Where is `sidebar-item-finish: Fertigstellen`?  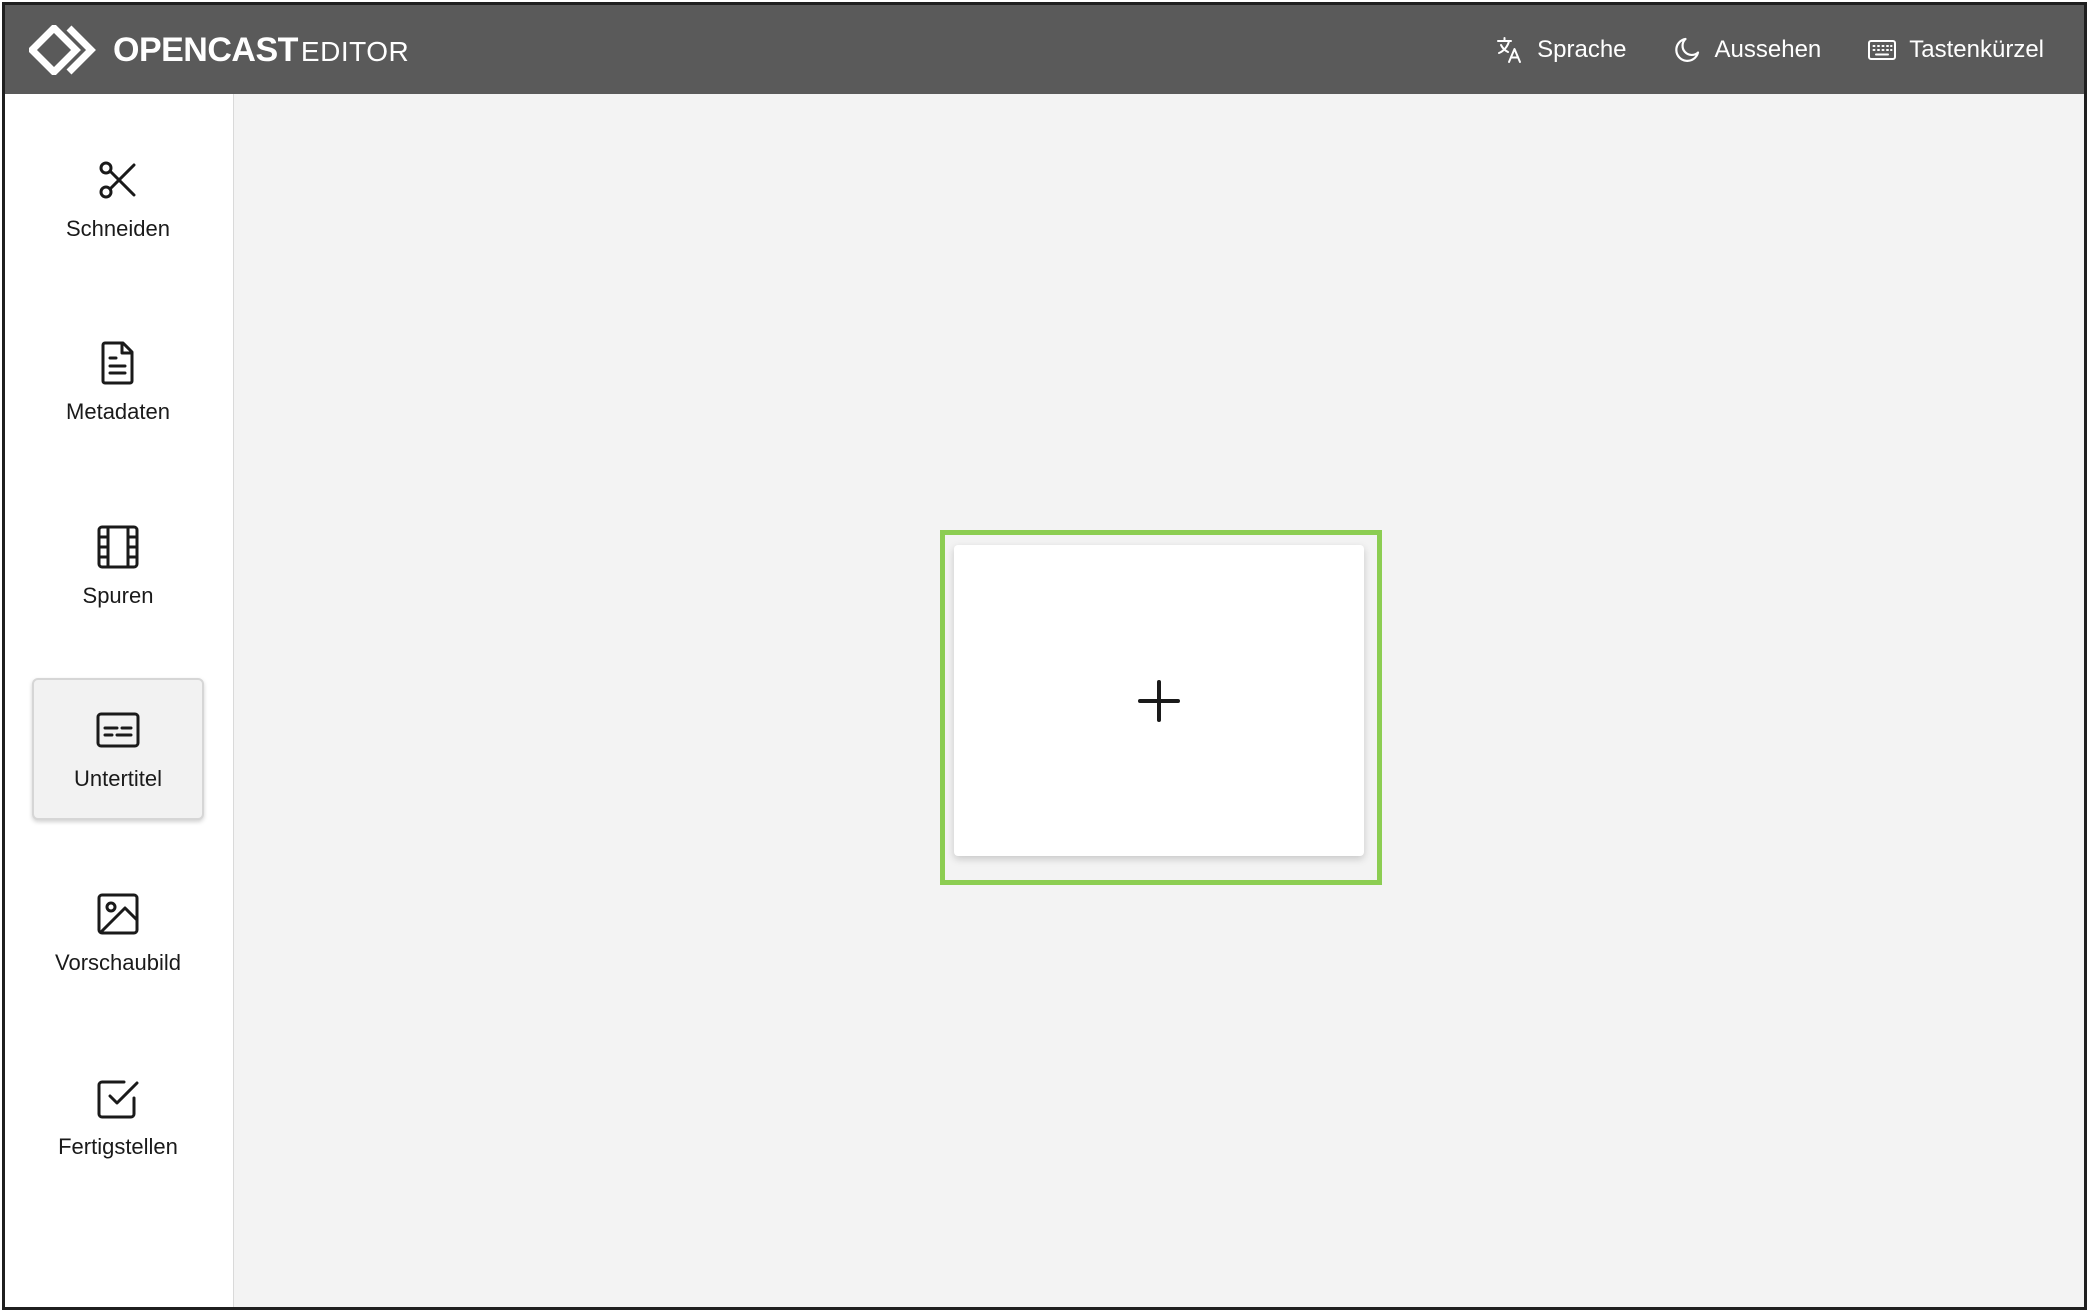 sidebar-item-finish: Fertigstellen is located at coordinates (118, 1117).